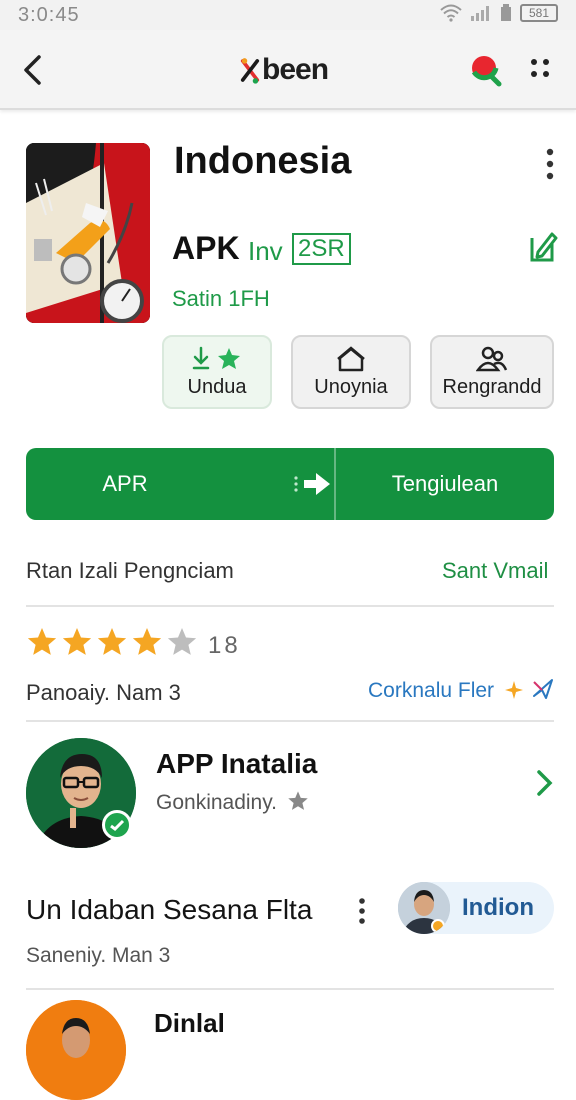 Image resolution: width=576 pixels, height=1100 pixels. What do you see at coordinates (498, 907) in the screenshot?
I see `pill-label: Indion` at bounding box center [498, 907].